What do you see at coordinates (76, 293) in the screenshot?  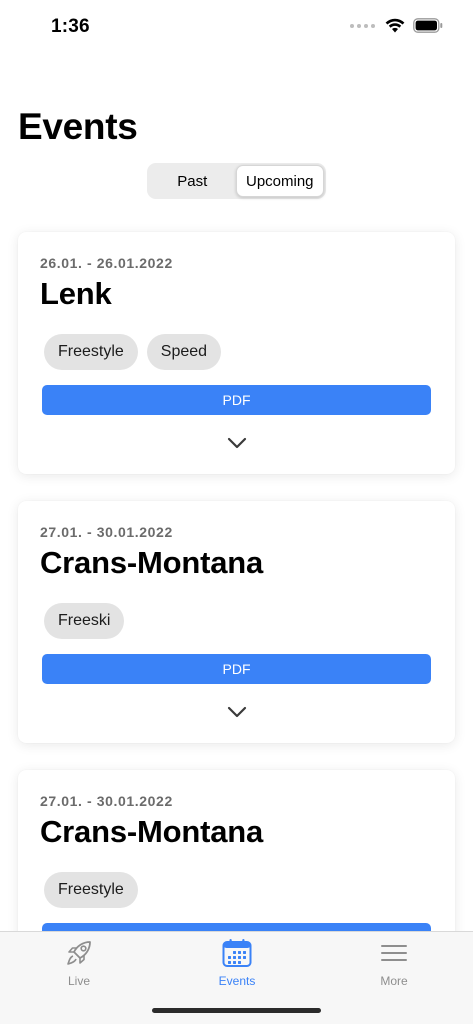 I see `event-name: Lenk` at bounding box center [76, 293].